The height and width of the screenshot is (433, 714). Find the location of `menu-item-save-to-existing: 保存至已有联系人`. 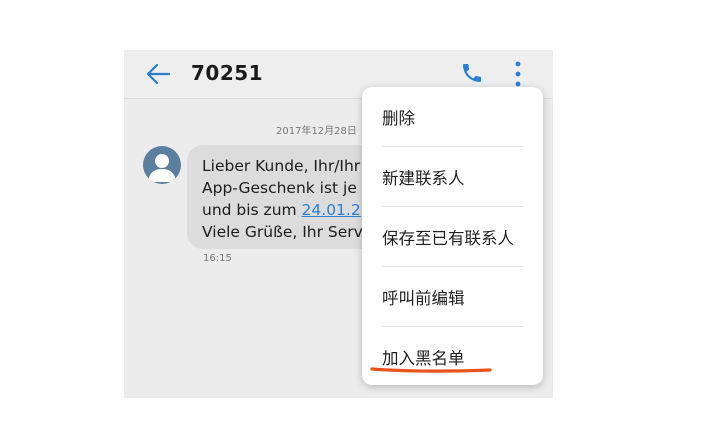

menu-item-save-to-existing: 保存至已有联系人 is located at coordinates (452, 236).